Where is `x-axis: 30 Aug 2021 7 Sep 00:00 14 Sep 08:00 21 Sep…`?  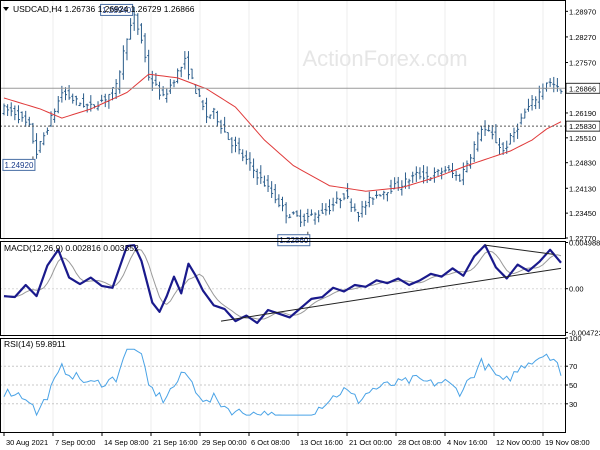 x-axis: 30 Aug 2021 7 Sep 00:00 14 Sep 08:00 21 Sep… is located at coordinates (296, 439).